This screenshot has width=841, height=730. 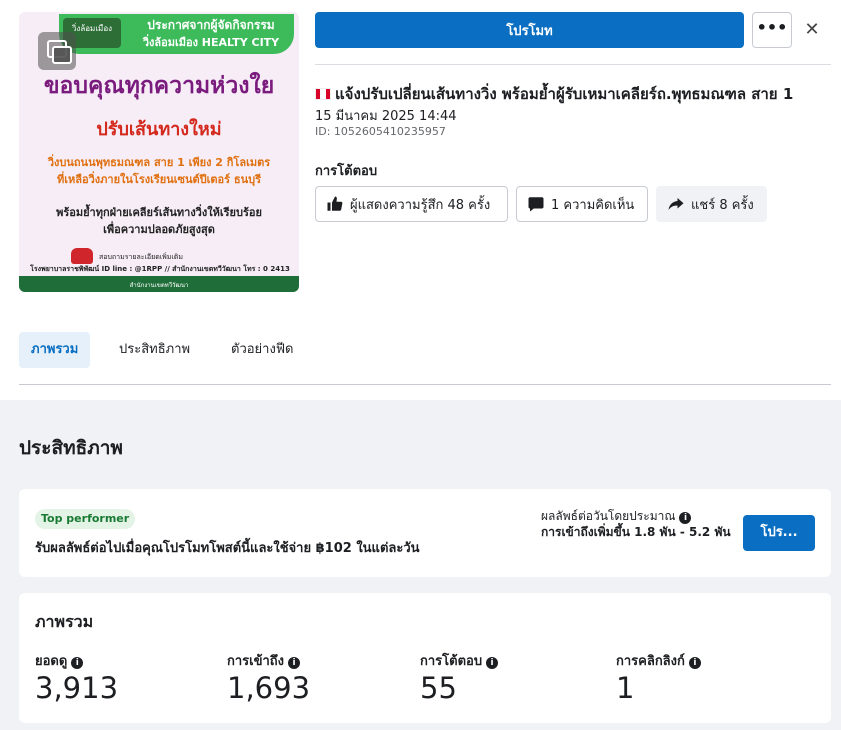 I want to click on metric-reach-label-text: การเข้าถึง, so click(x=256, y=661).